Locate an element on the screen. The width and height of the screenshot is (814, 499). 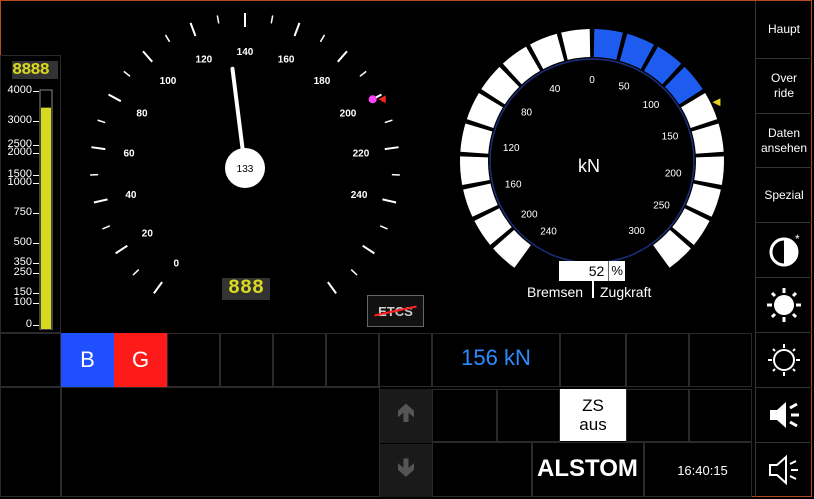
force-readout: 156 kN is located at coordinates (496, 357).